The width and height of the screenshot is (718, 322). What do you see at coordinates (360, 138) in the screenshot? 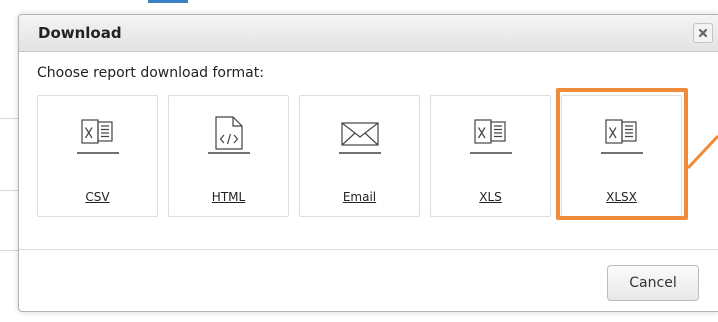
I see `envelope-icon` at bounding box center [360, 138].